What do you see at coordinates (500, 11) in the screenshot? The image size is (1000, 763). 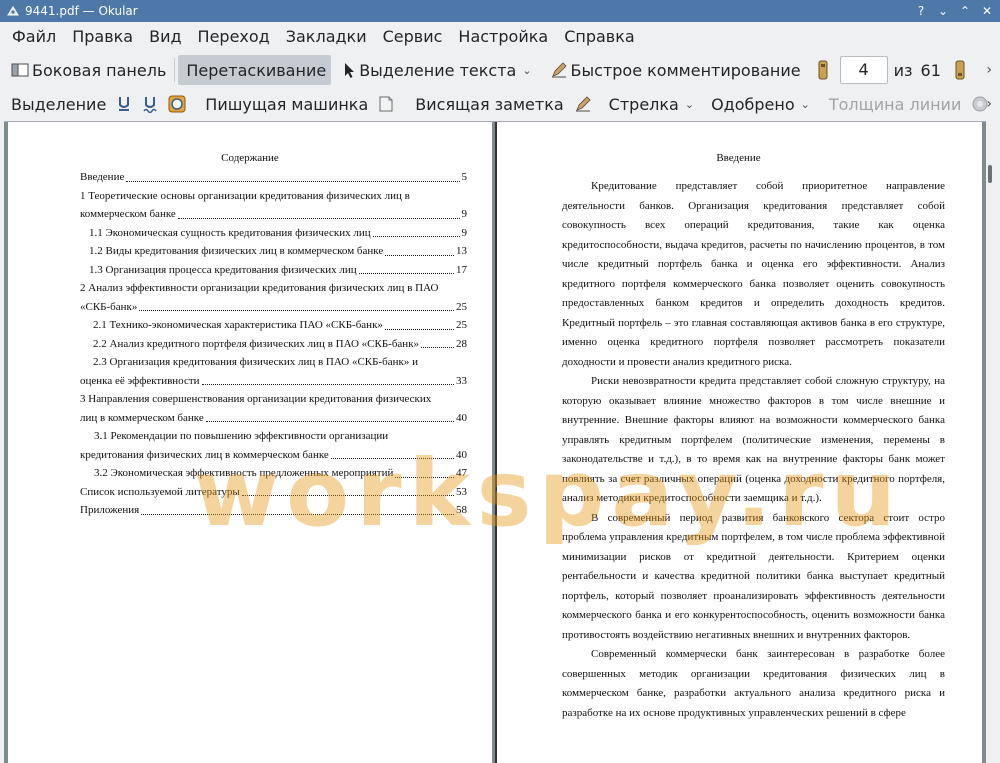 I see `title-bar: 9441.pdf — Okular ? ⌄ ⌃ ✕` at bounding box center [500, 11].